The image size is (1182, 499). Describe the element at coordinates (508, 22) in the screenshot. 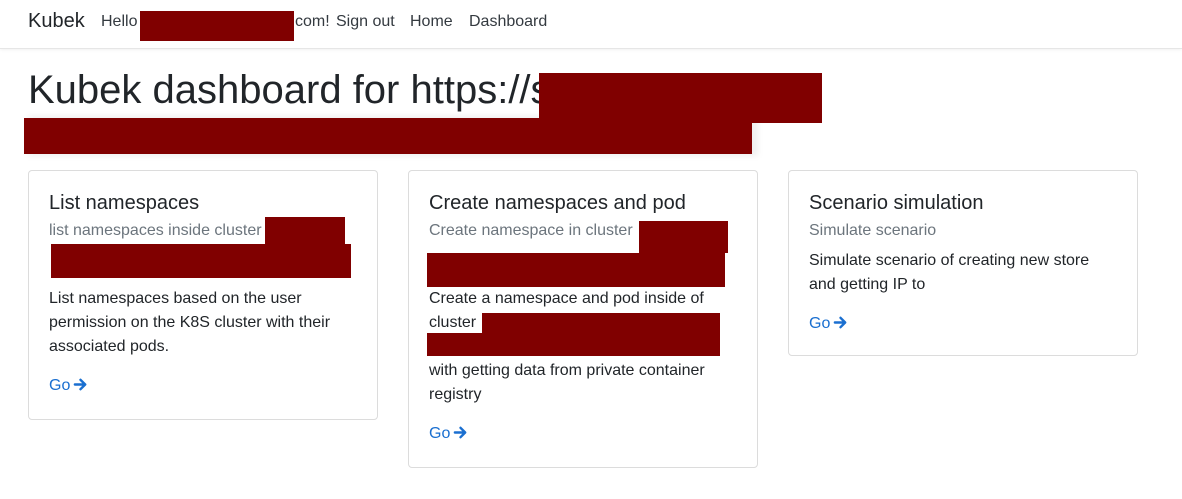

I see `dashboard-link: Dashboard` at that location.